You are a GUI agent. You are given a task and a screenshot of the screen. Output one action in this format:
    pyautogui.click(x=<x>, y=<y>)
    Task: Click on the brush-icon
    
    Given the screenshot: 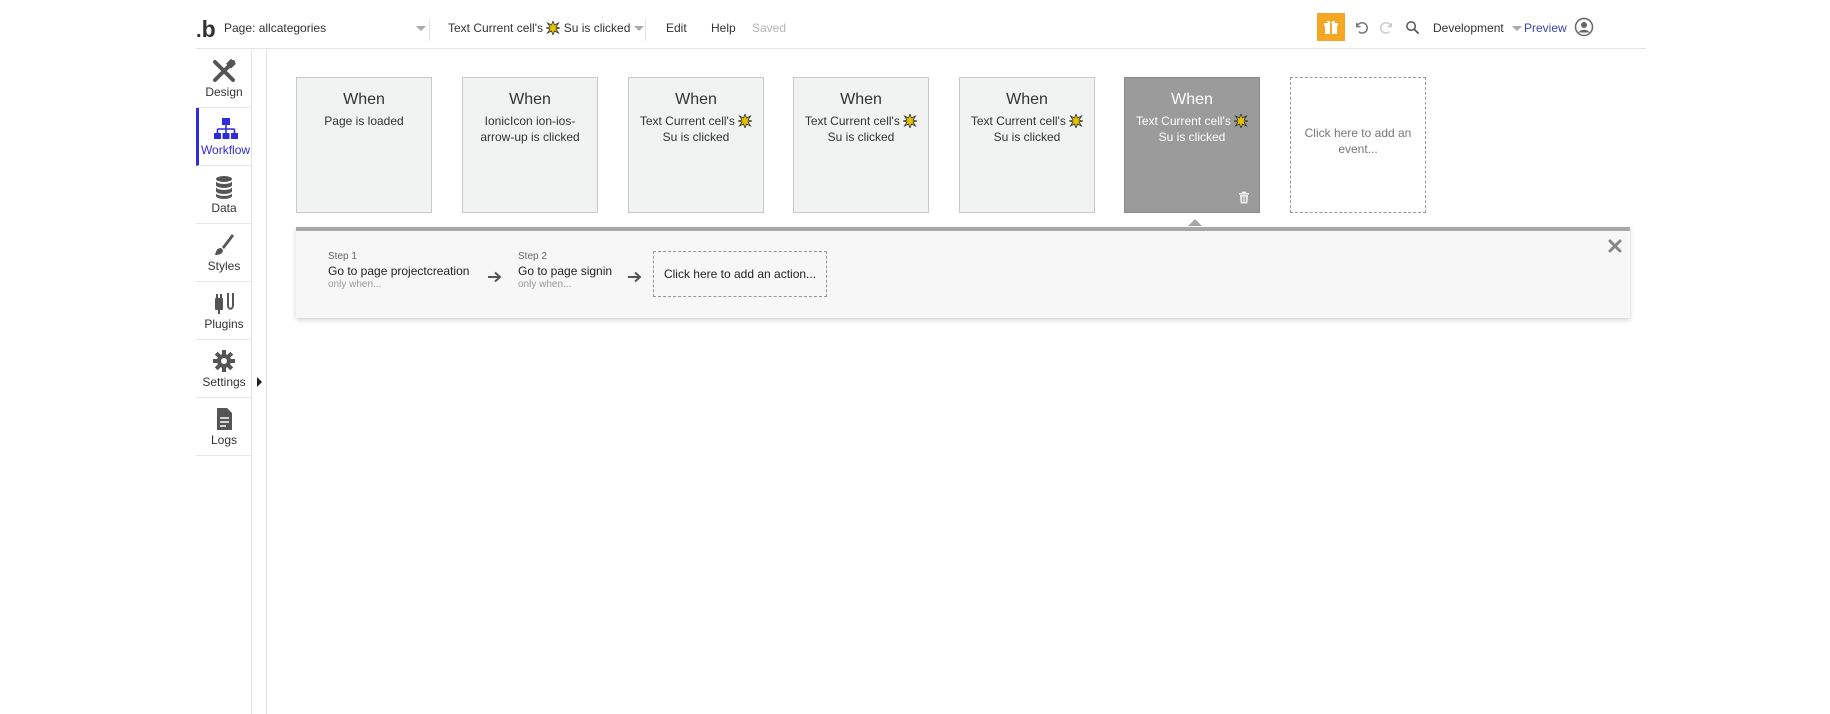 What is the action you would take?
    pyautogui.click(x=224, y=244)
    